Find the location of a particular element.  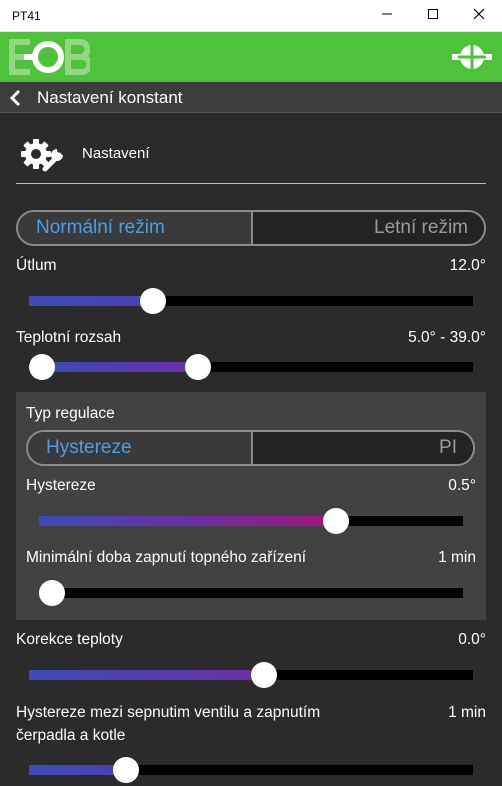

close-icon is located at coordinates (479, 16).